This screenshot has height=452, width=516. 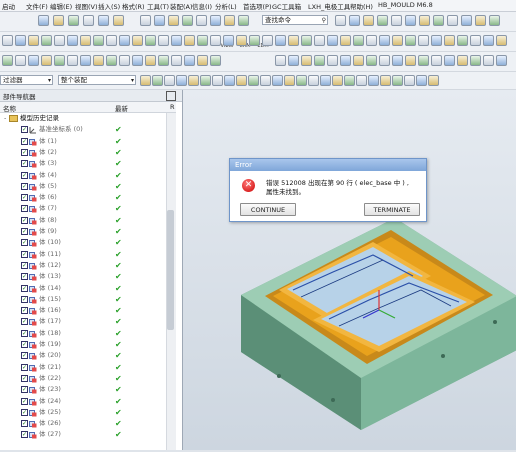 I want to click on list-item: ✓ 体 (14) ✔, so click(x=84, y=288).